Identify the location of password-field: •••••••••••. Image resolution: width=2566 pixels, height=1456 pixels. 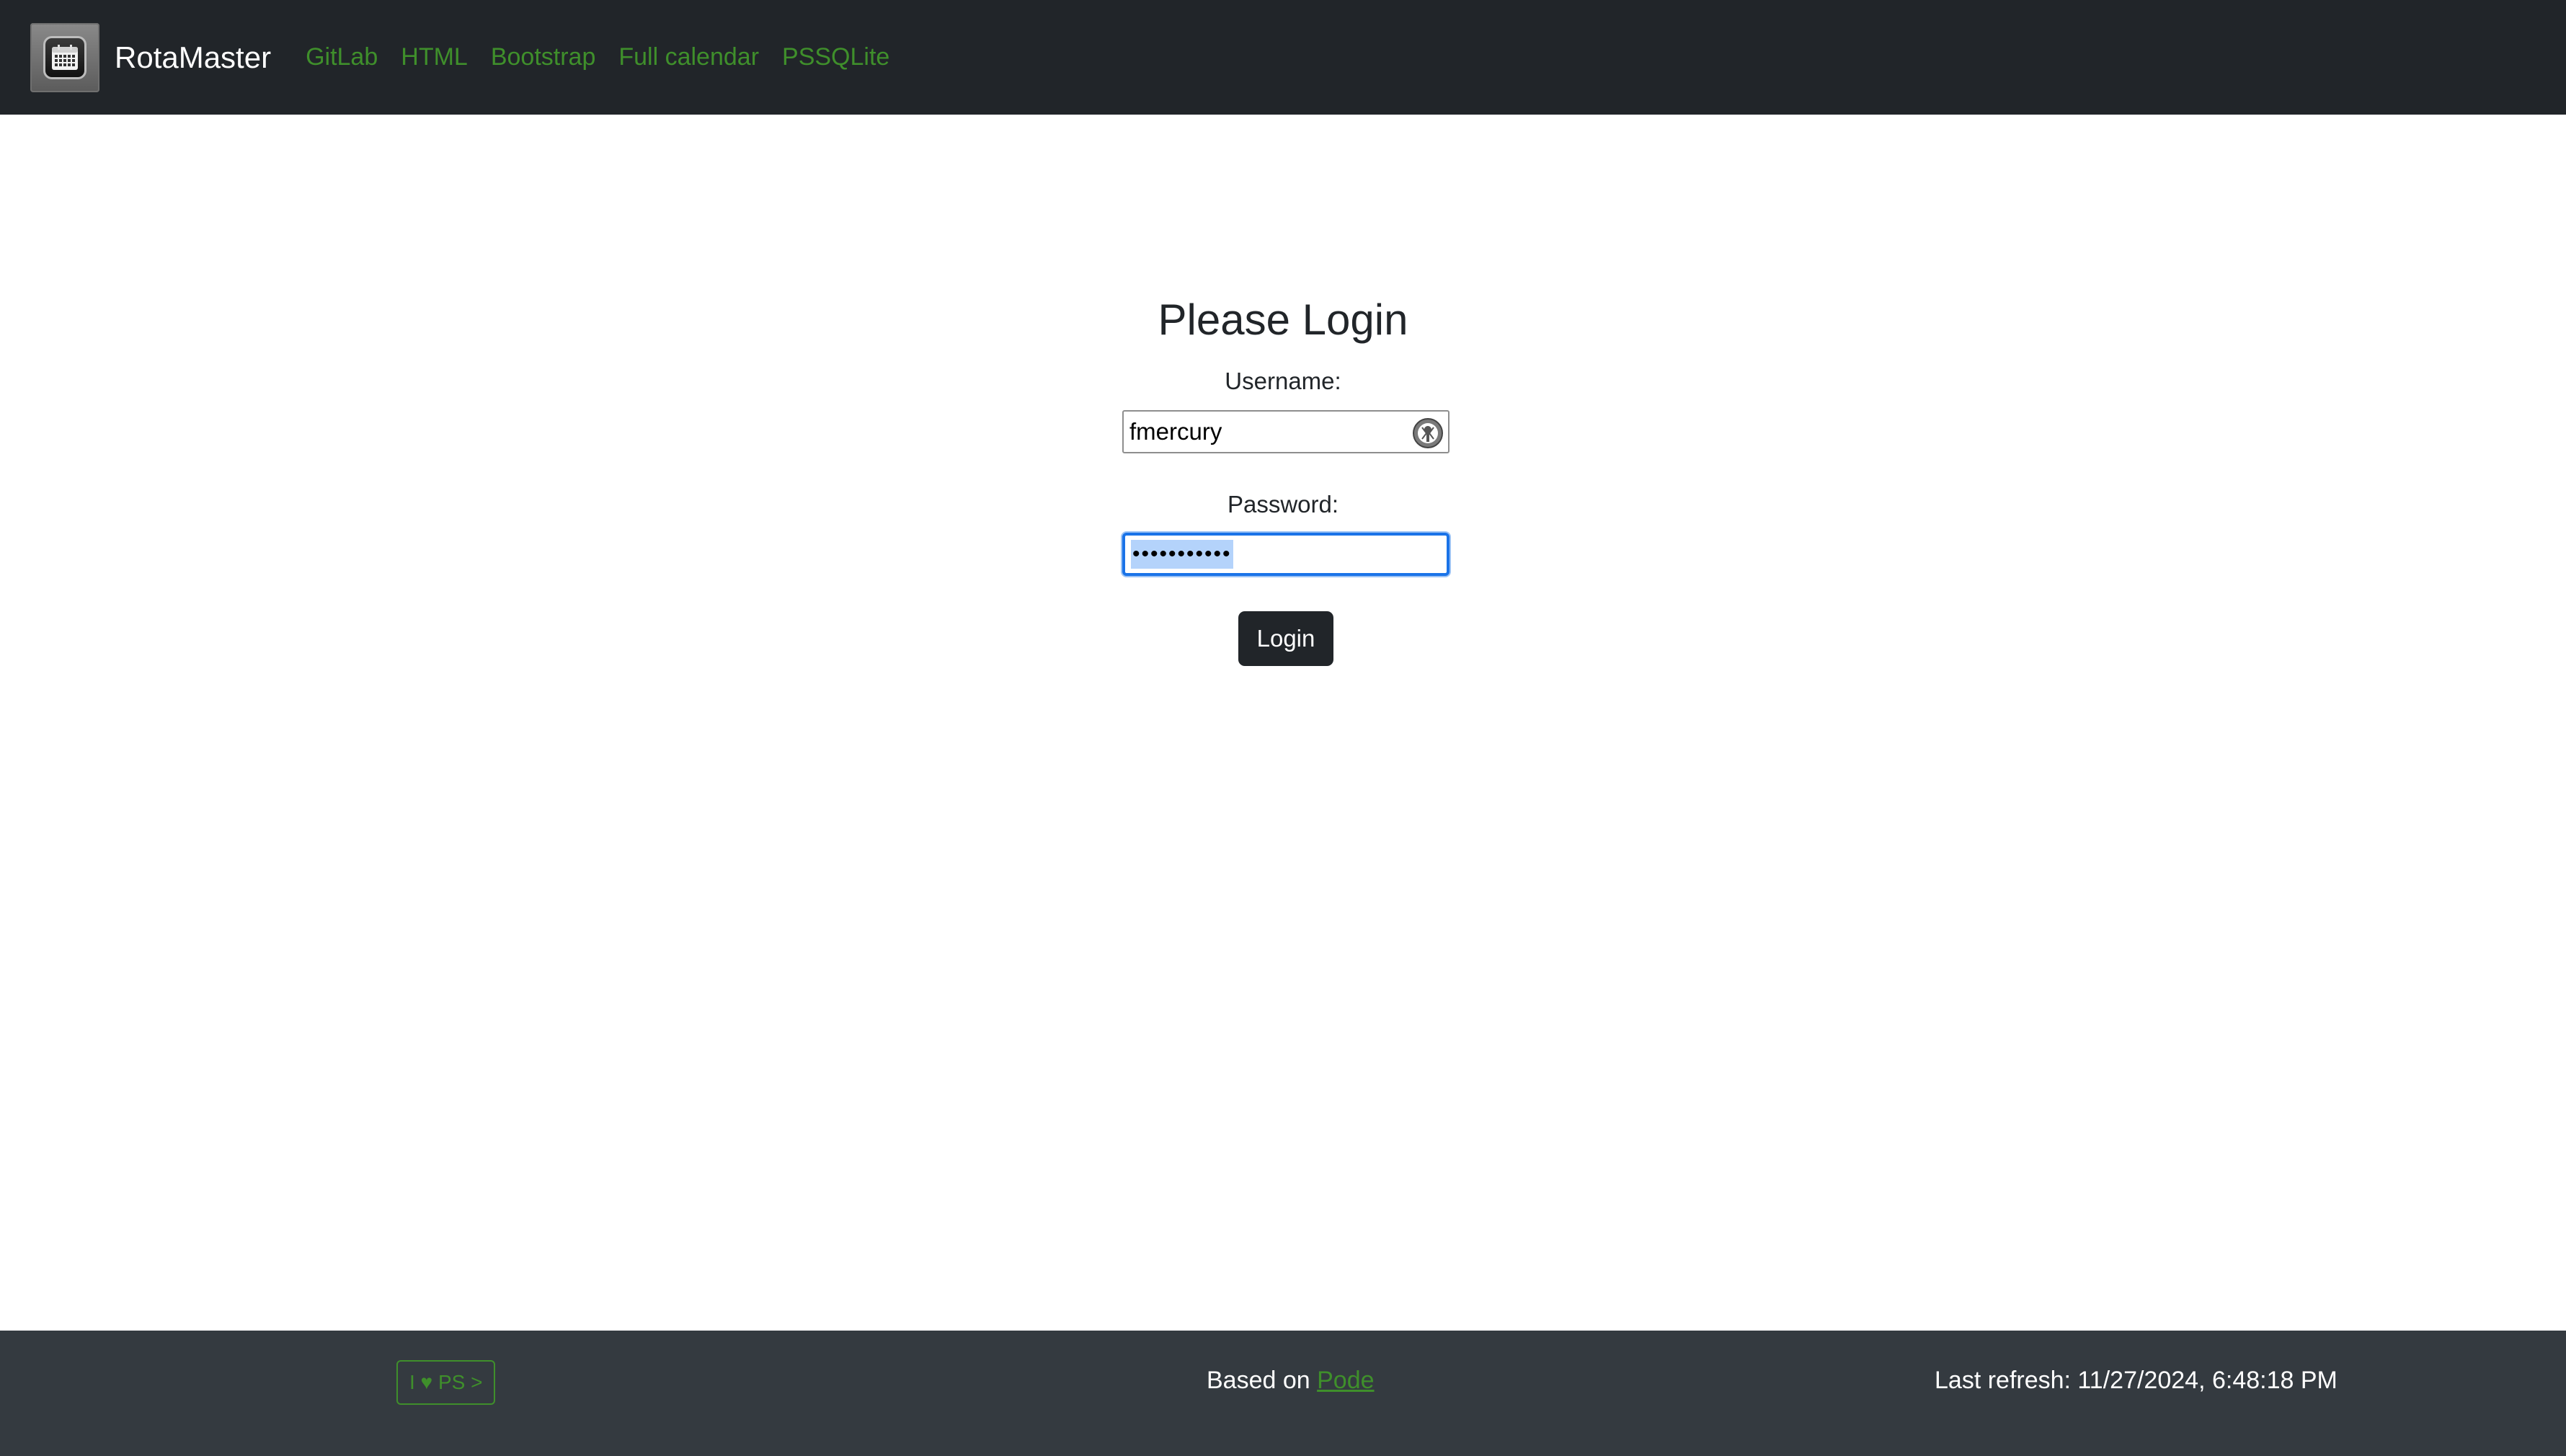
(1286, 554).